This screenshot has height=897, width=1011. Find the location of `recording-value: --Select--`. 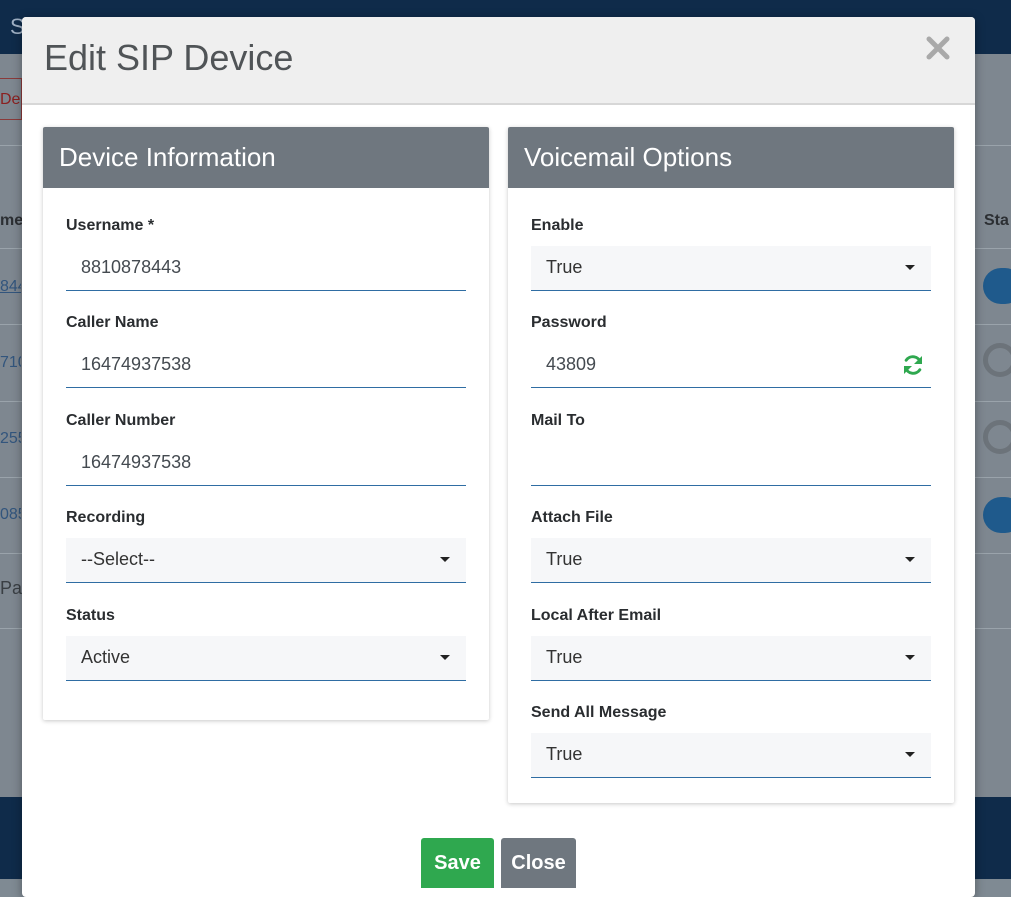

recording-value: --Select-- is located at coordinates (118, 559).